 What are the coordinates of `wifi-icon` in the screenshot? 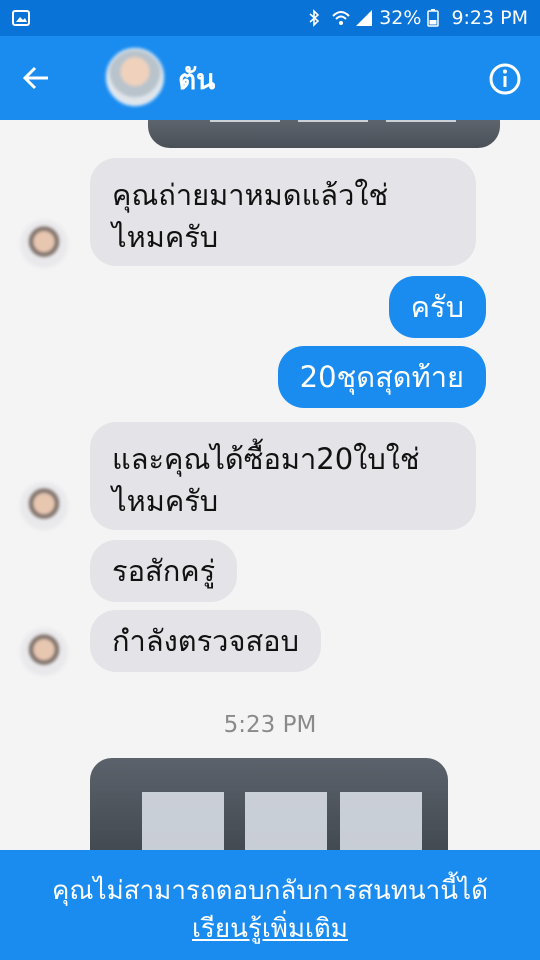 It's located at (340, 18).